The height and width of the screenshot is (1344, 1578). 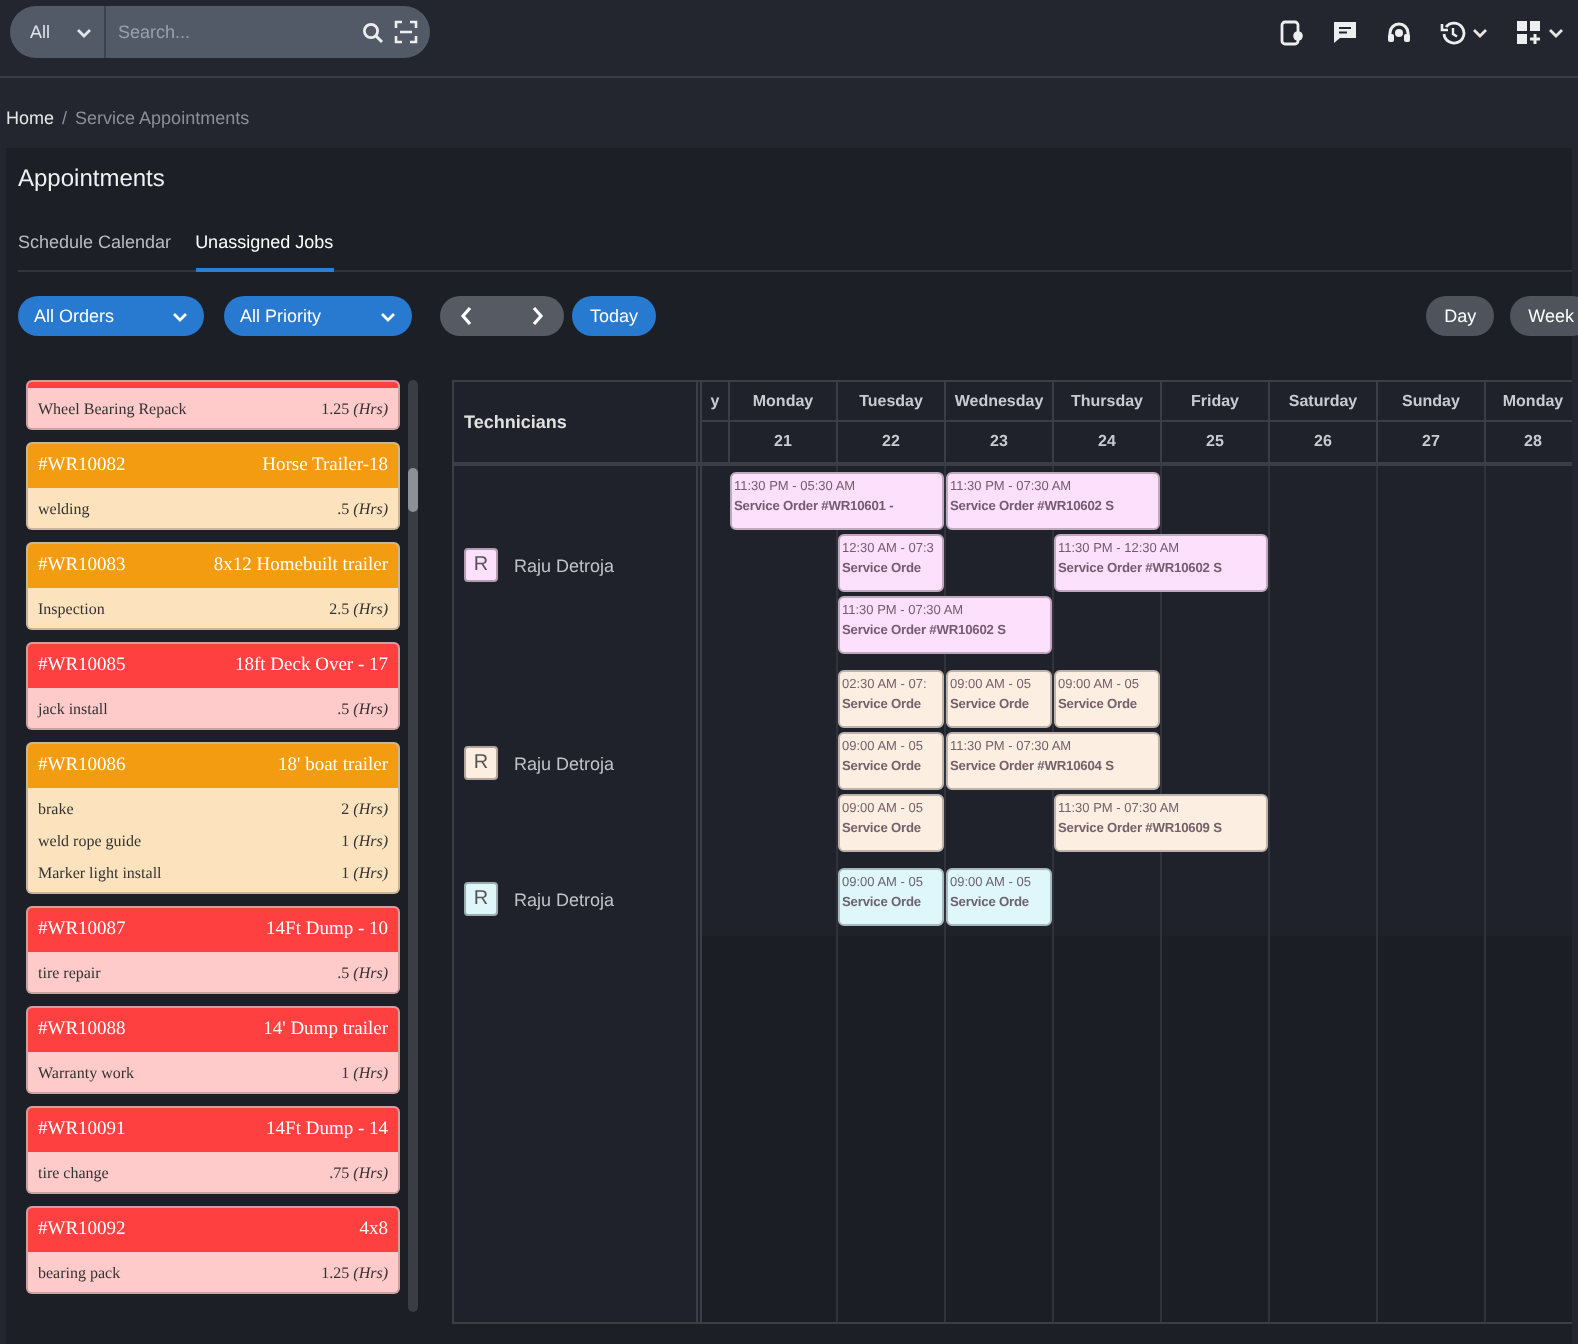 What do you see at coordinates (213, 1150) in the screenshot?
I see `job-card: #WR10091 14Ft Dump - 14 tire change .75 (Hrs)` at bounding box center [213, 1150].